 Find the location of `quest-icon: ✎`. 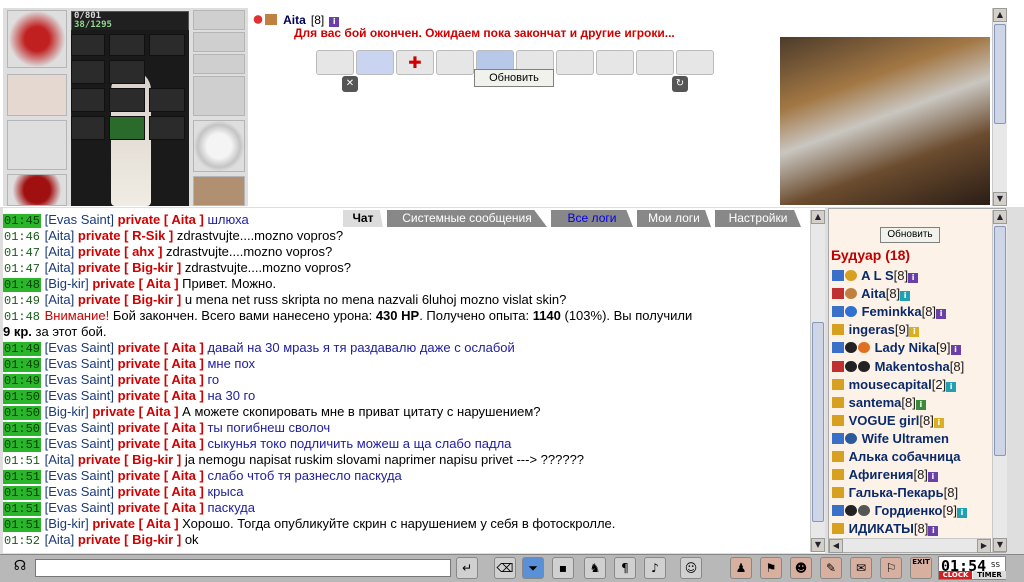

quest-icon: ✎ is located at coordinates (831, 568).